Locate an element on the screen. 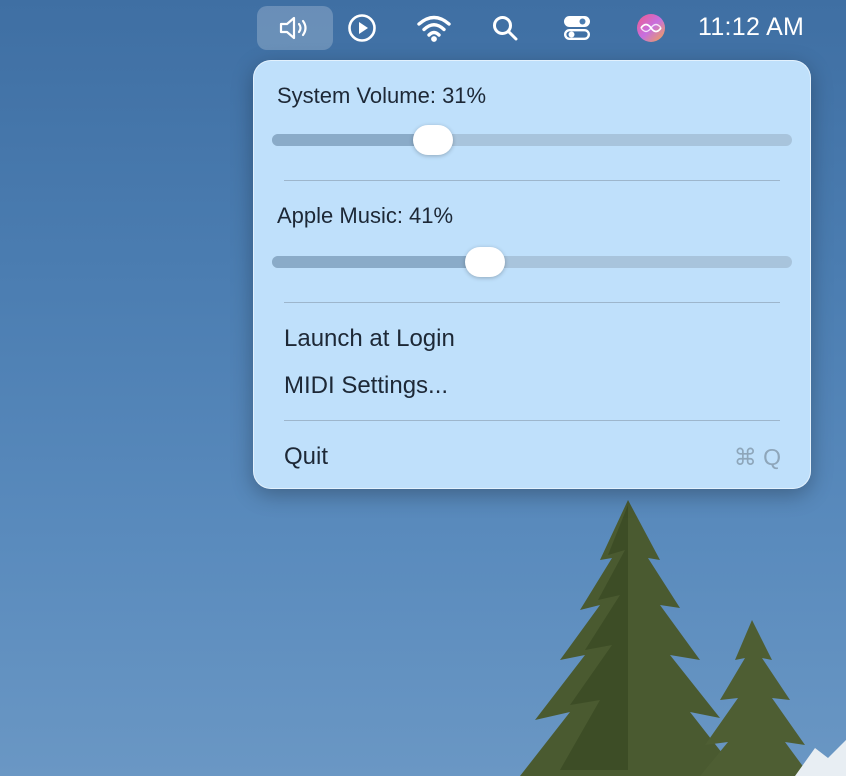 The image size is (846, 776). system-volume-label: System Volume: 31% is located at coordinates (382, 95).